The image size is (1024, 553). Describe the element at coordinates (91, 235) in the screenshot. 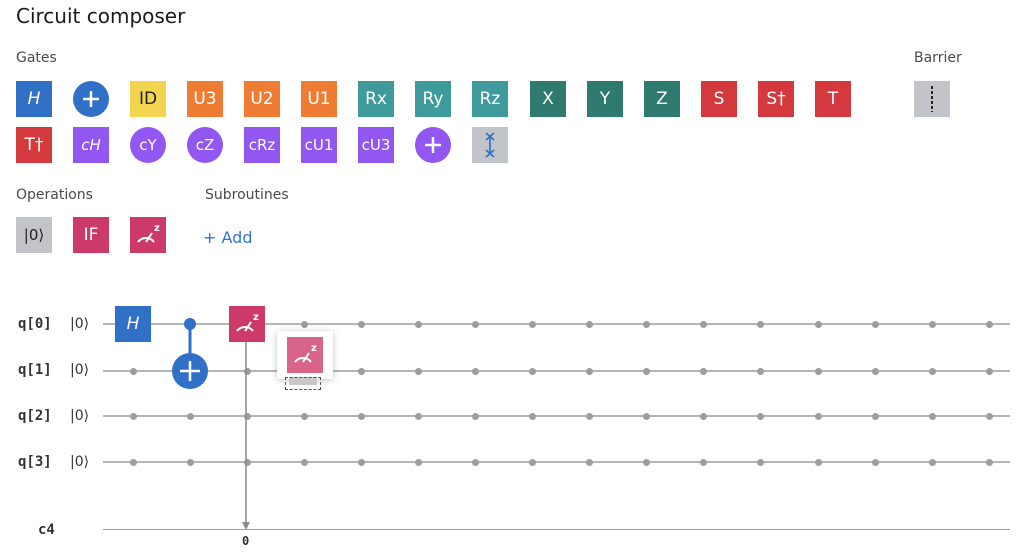

I see `op-if: IF` at that location.